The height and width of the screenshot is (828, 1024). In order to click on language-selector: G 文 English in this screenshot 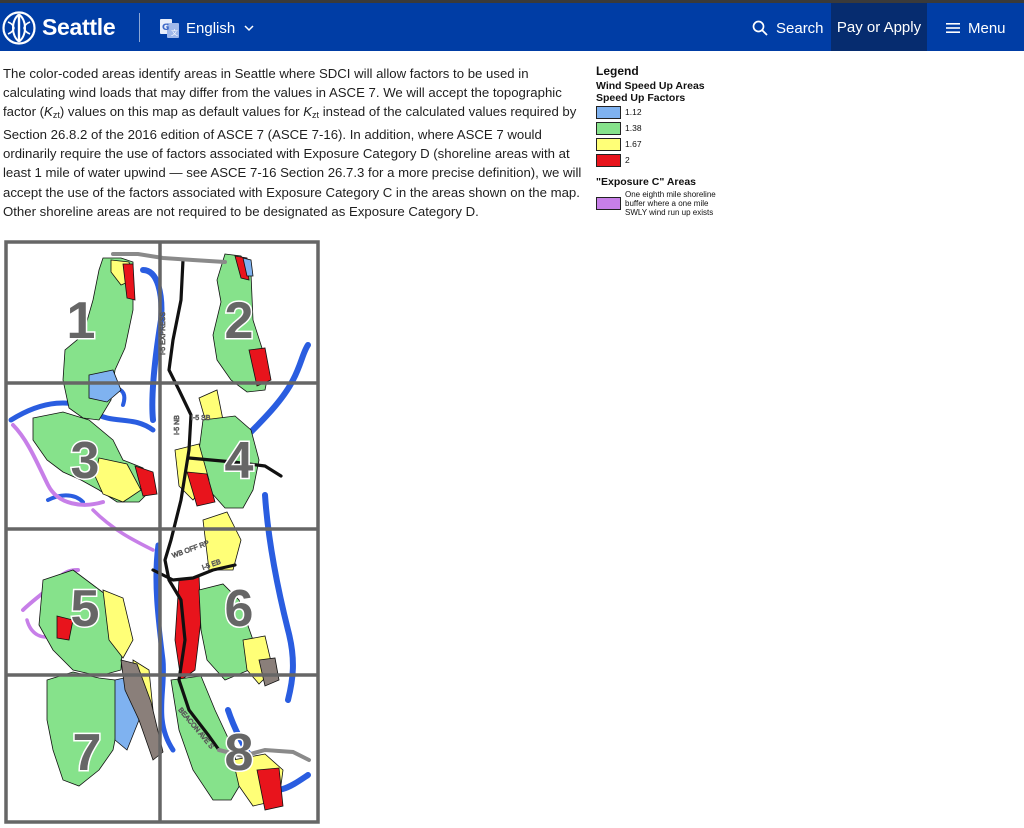, I will do `click(207, 28)`.